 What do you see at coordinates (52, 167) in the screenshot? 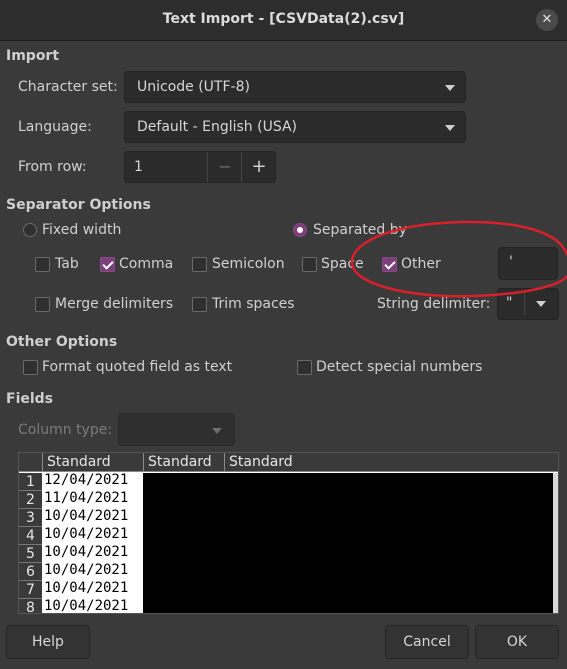
I see `fromrow-label: From row:` at bounding box center [52, 167].